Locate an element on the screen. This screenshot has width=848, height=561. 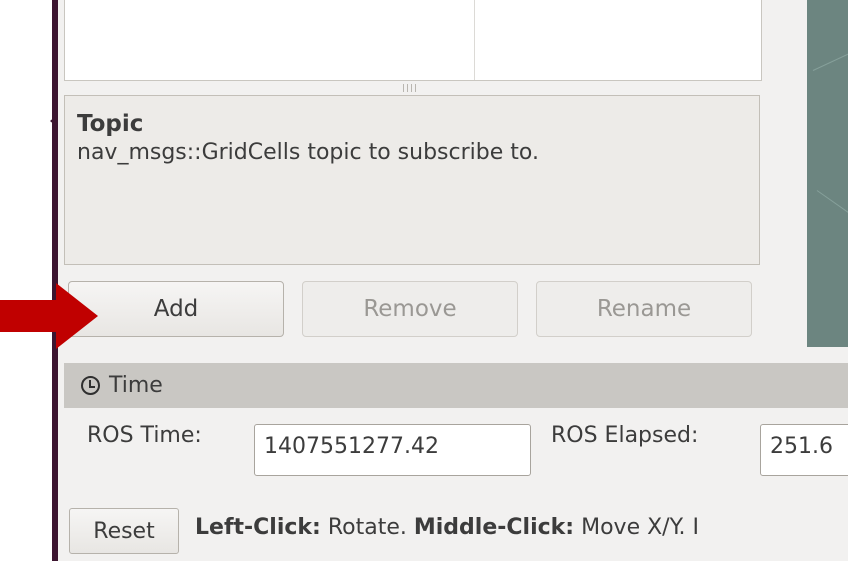
window-edge-marker is located at coordinates (53, 121).